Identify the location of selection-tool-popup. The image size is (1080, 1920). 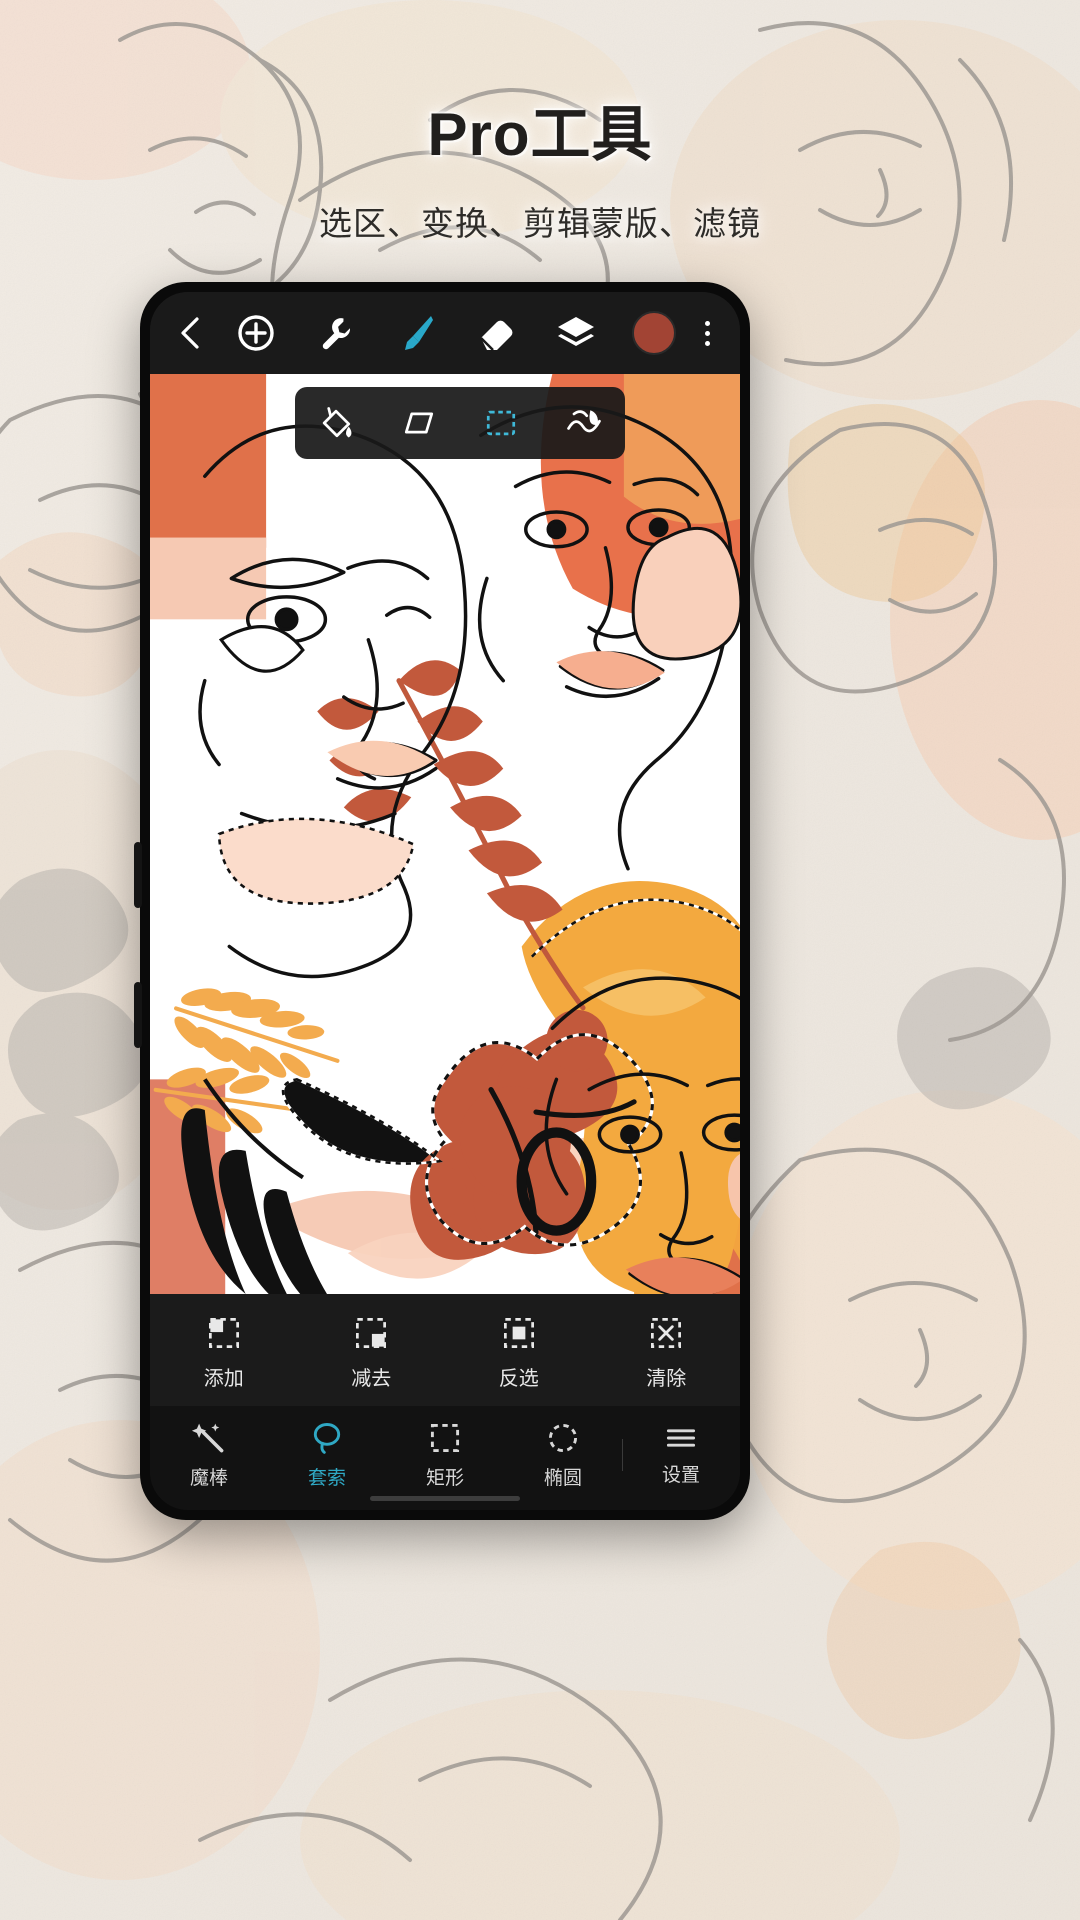
(460, 423).